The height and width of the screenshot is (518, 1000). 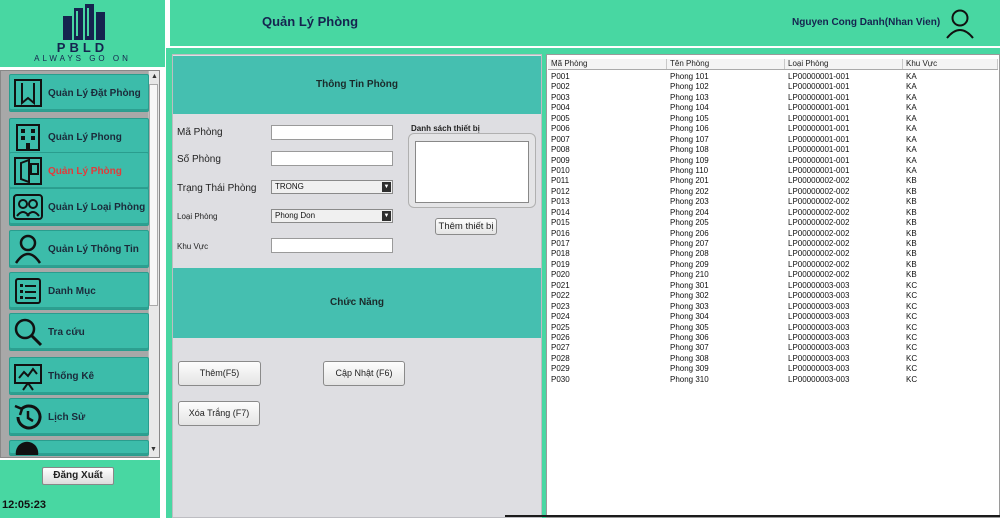 I want to click on table-row: P026 Phong 306 LP00000003-003 KC, so click(x=773, y=338).